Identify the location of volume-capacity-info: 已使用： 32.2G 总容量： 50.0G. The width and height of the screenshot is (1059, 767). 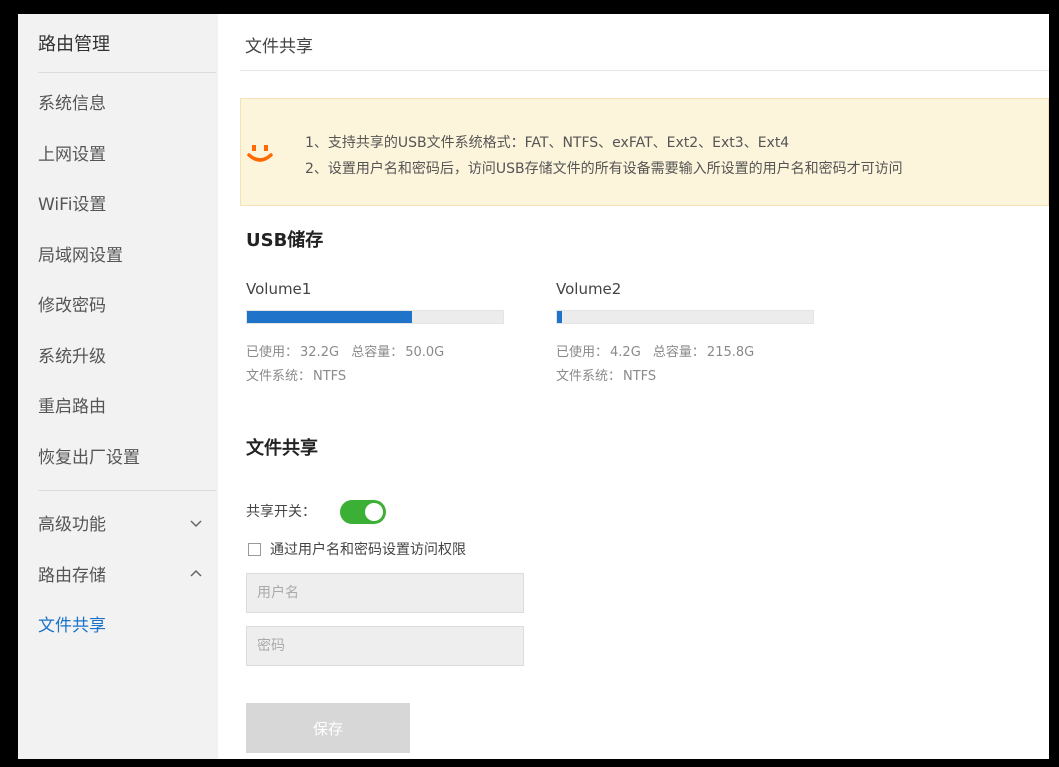
(345, 350).